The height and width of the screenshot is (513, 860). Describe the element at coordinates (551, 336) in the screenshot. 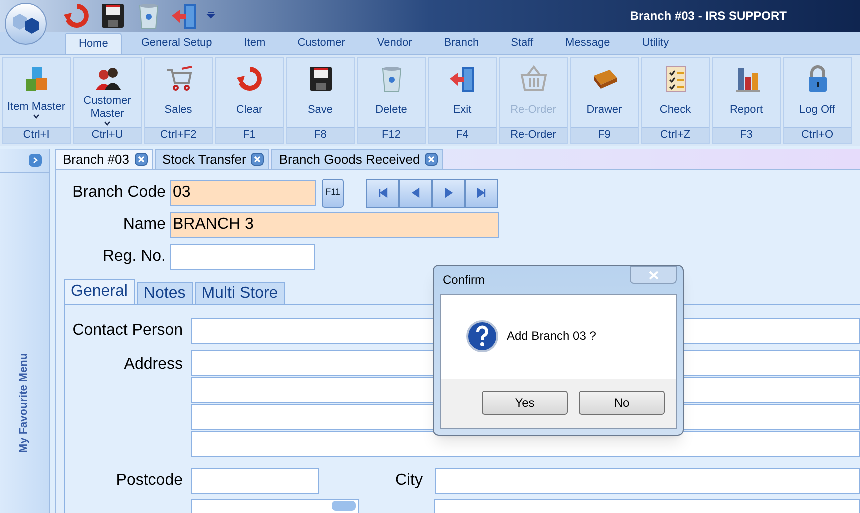

I see `dialog-message: Add Branch 03 ?` at that location.